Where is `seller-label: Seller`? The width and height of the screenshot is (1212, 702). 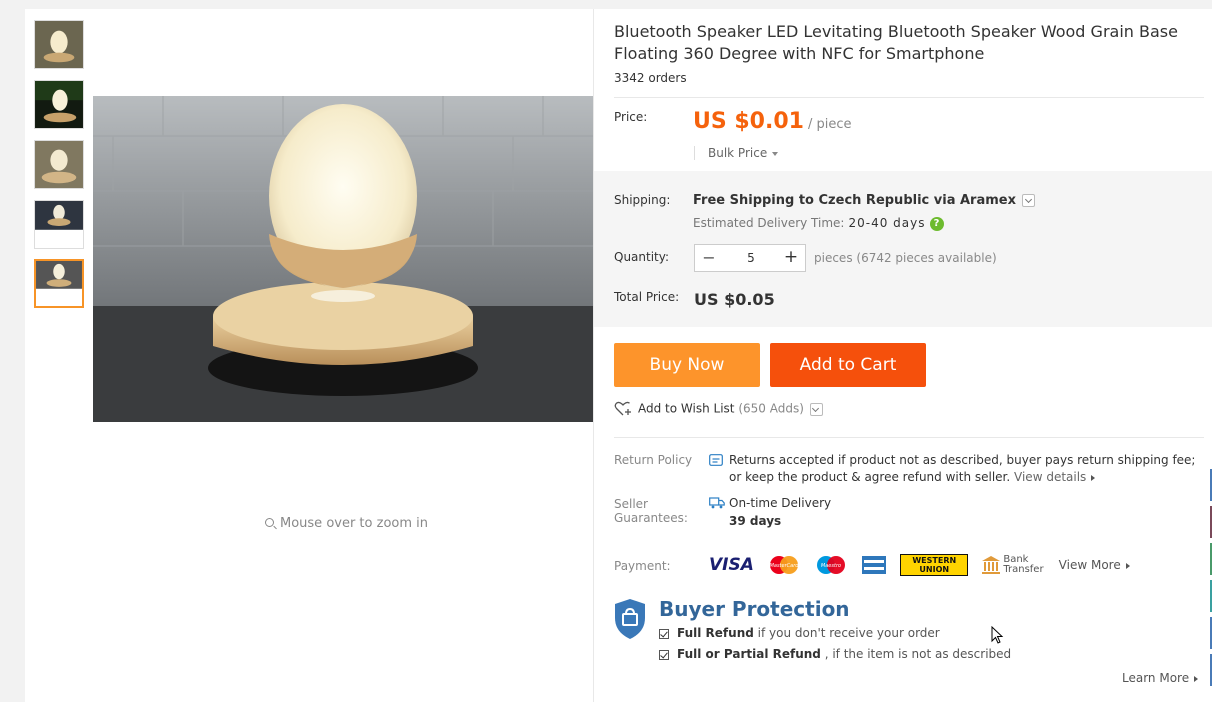 seller-label: Seller is located at coordinates (631, 504).